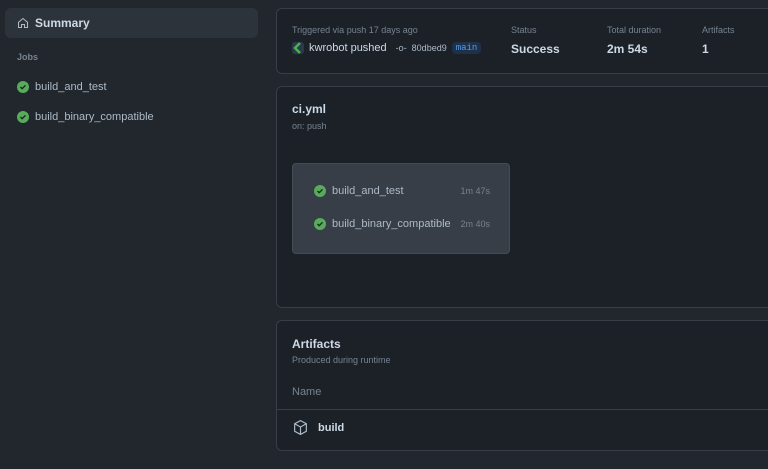 The width and height of the screenshot is (768, 469). Describe the element at coordinates (524, 30) in the screenshot. I see `status-label: Status` at that location.